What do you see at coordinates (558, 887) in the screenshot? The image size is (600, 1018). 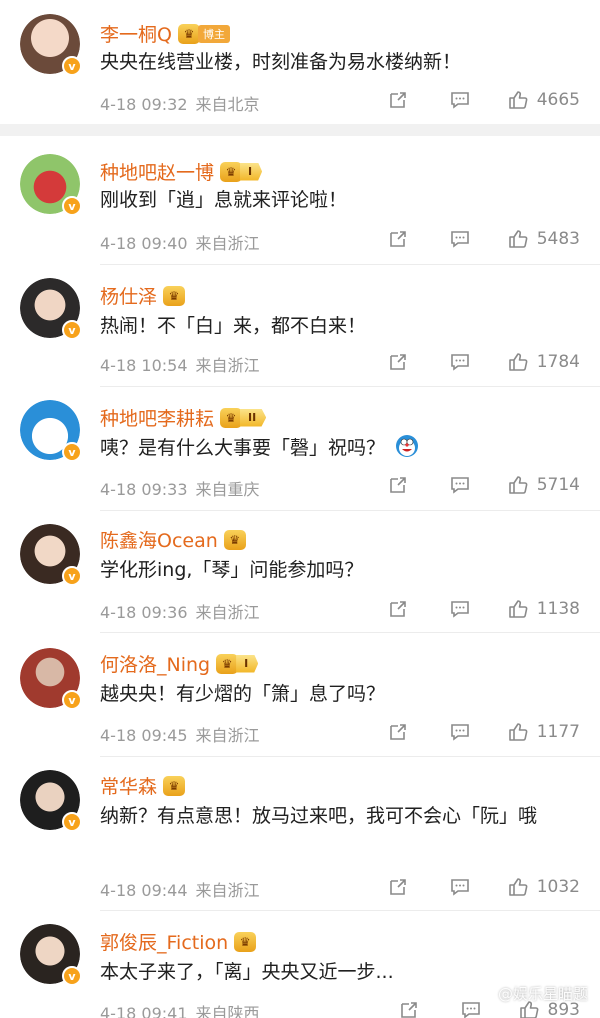 I see `like-count: 1032` at bounding box center [558, 887].